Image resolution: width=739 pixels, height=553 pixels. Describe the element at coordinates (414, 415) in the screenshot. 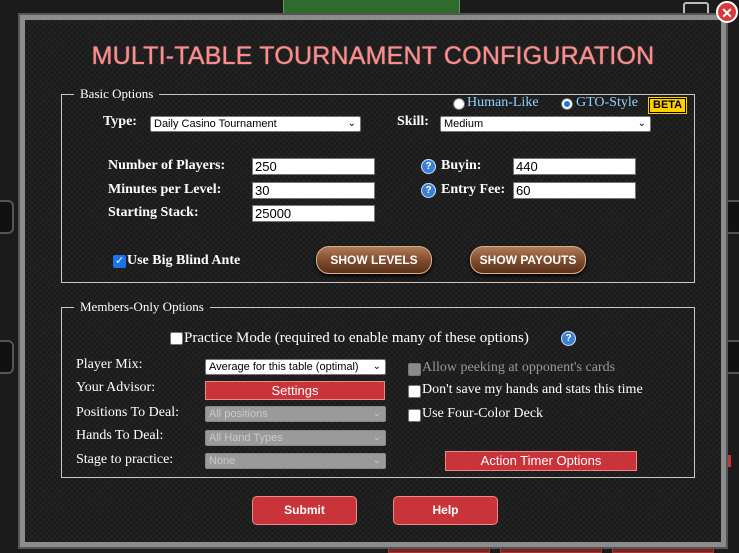

I see `four-color-checkbox` at that location.